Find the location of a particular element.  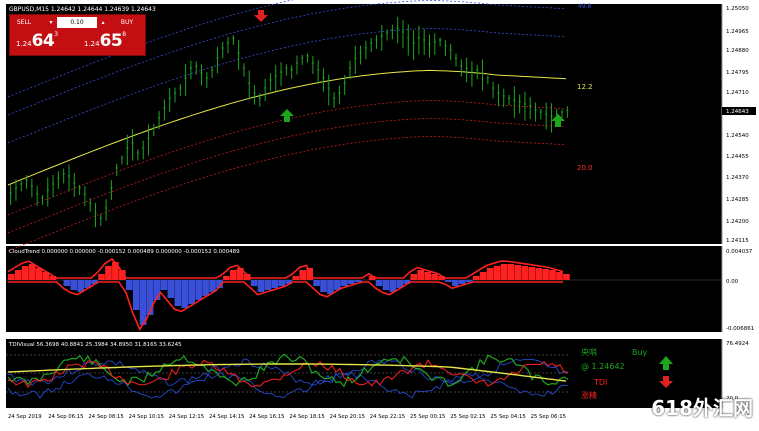

lot-decrease-button: ▾ is located at coordinates (51, 22).